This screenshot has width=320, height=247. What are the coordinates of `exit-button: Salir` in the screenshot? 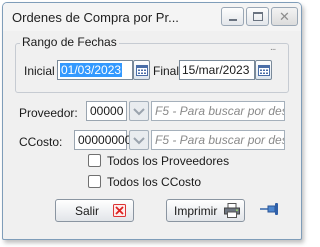 It's located at (94, 210).